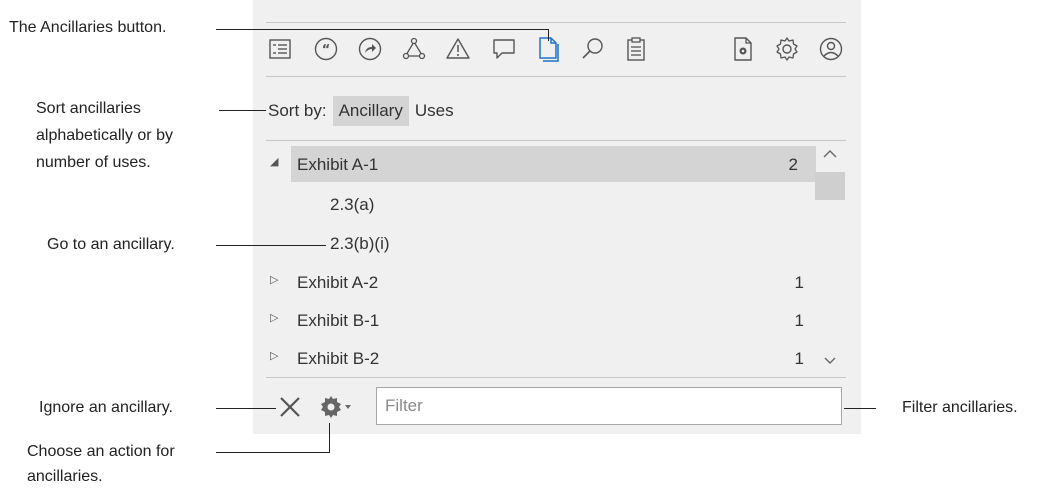  What do you see at coordinates (88, 108) in the screenshot?
I see `callout-sort-line1: Sort ancillaries` at bounding box center [88, 108].